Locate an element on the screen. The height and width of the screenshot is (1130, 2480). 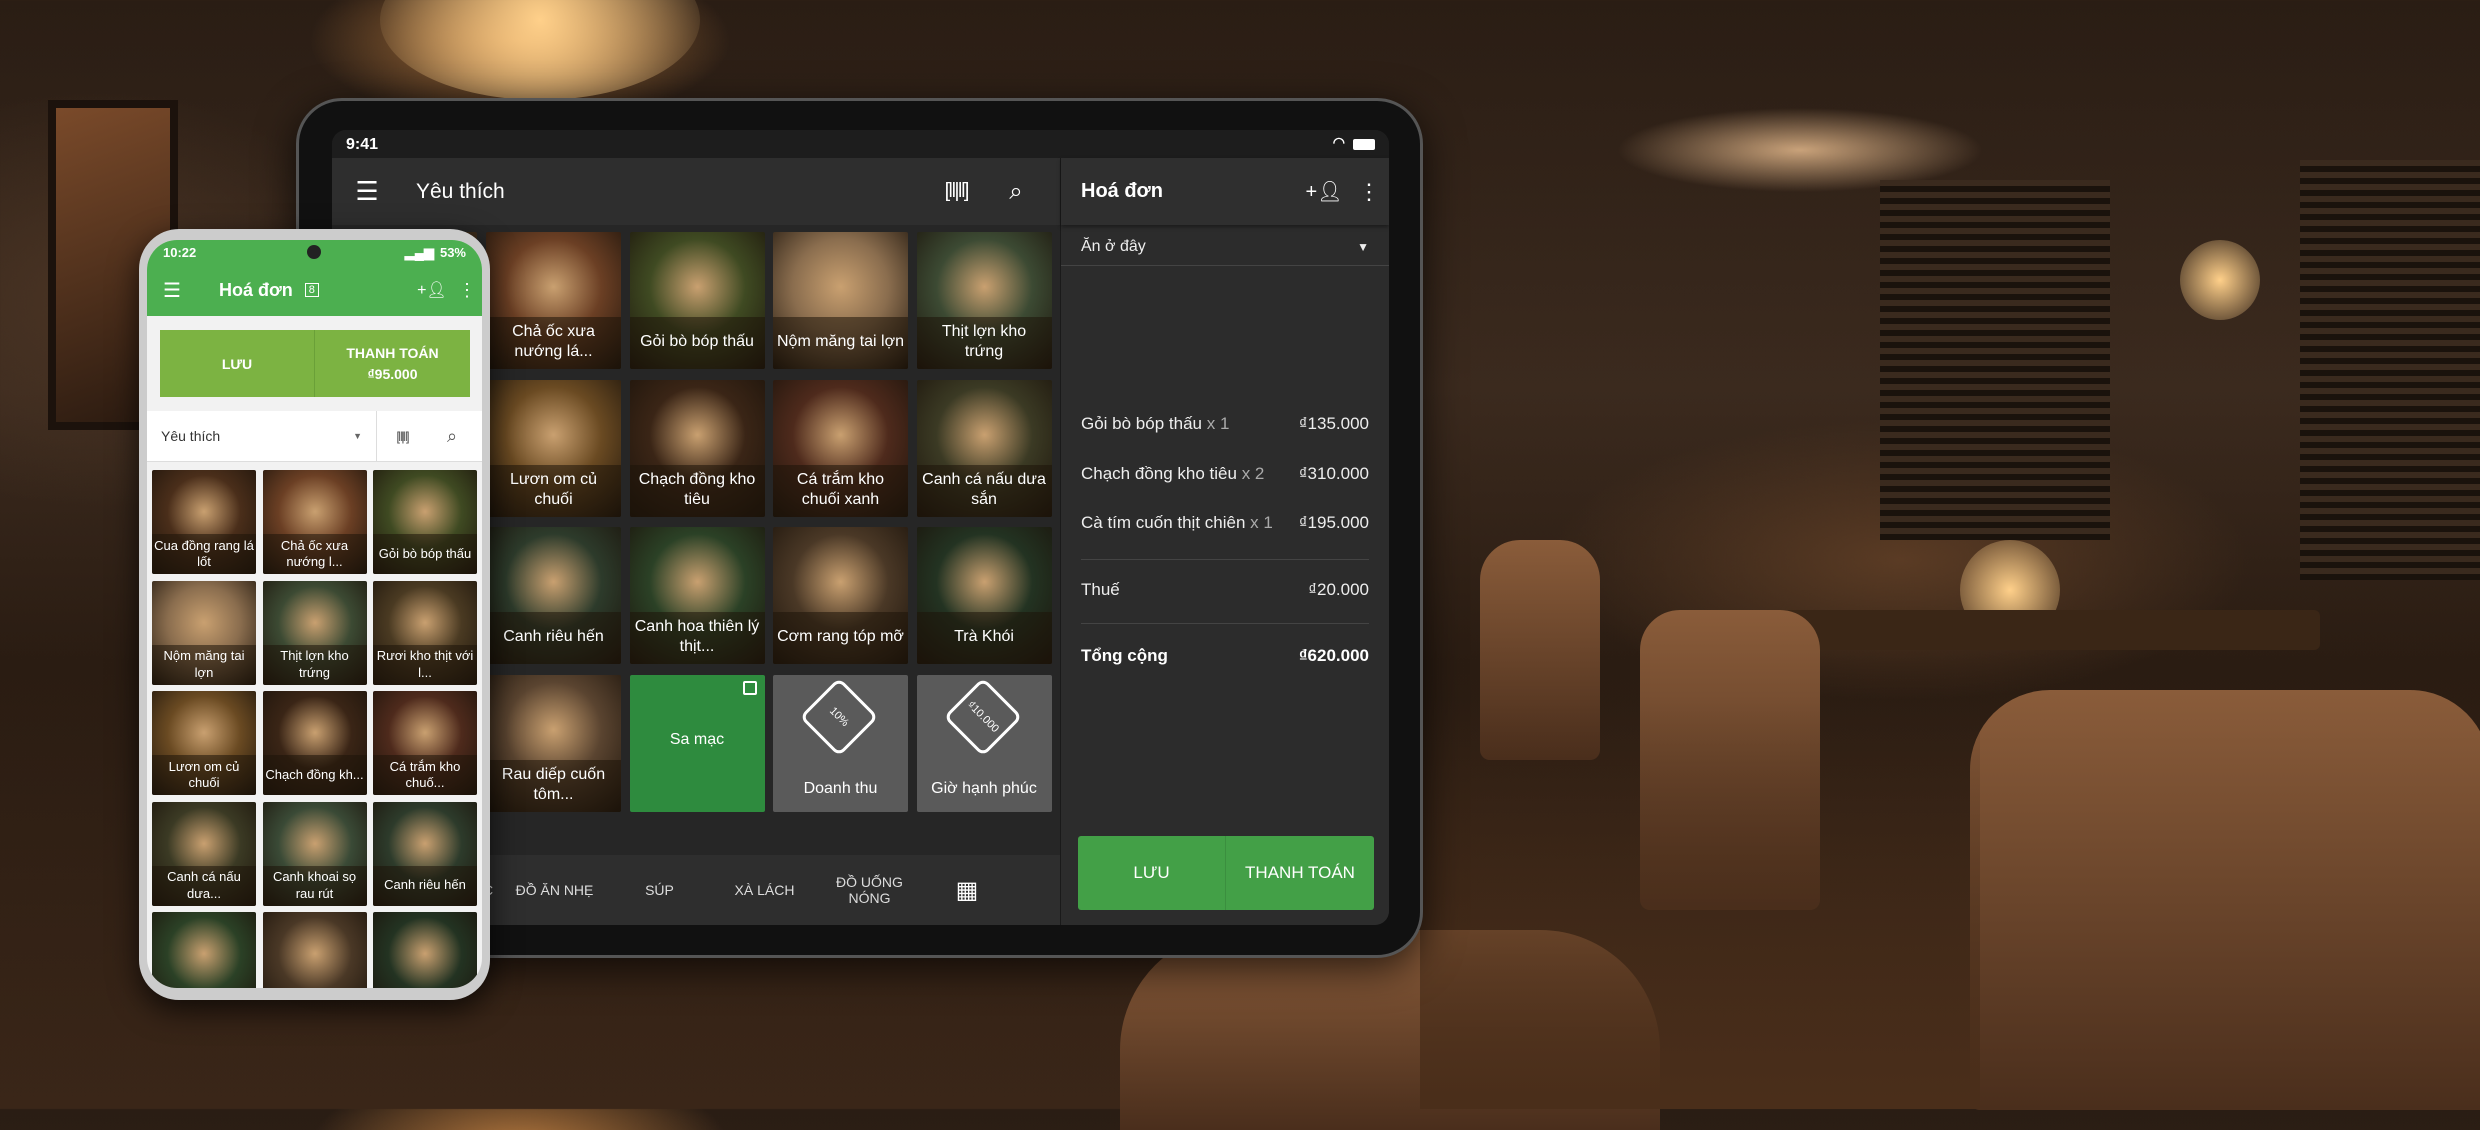
category-tab: ĐỒ UỐNG NÓNG is located at coordinates (869, 890).